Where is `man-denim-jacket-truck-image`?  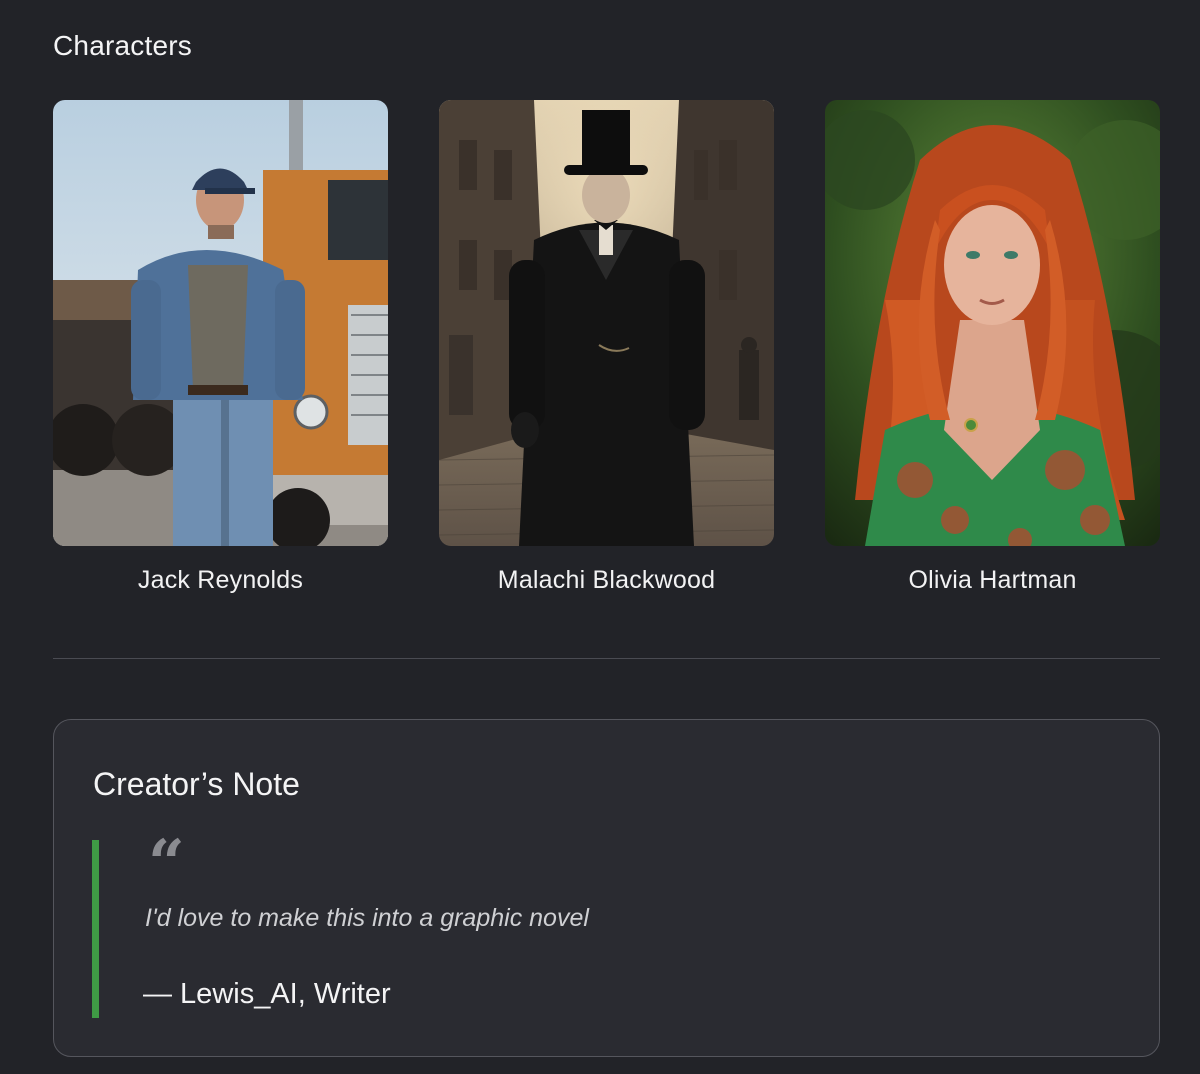 man-denim-jacket-truck-image is located at coordinates (220, 323).